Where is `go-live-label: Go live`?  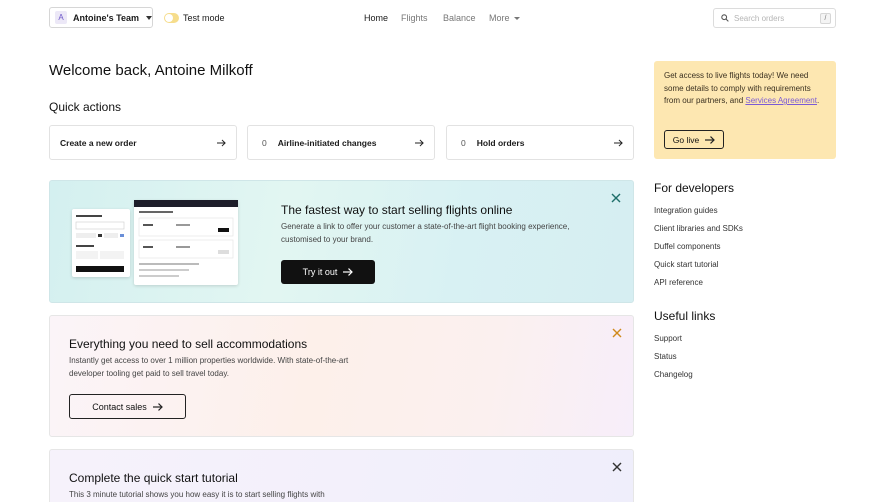
go-live-label: Go live is located at coordinates (686, 139).